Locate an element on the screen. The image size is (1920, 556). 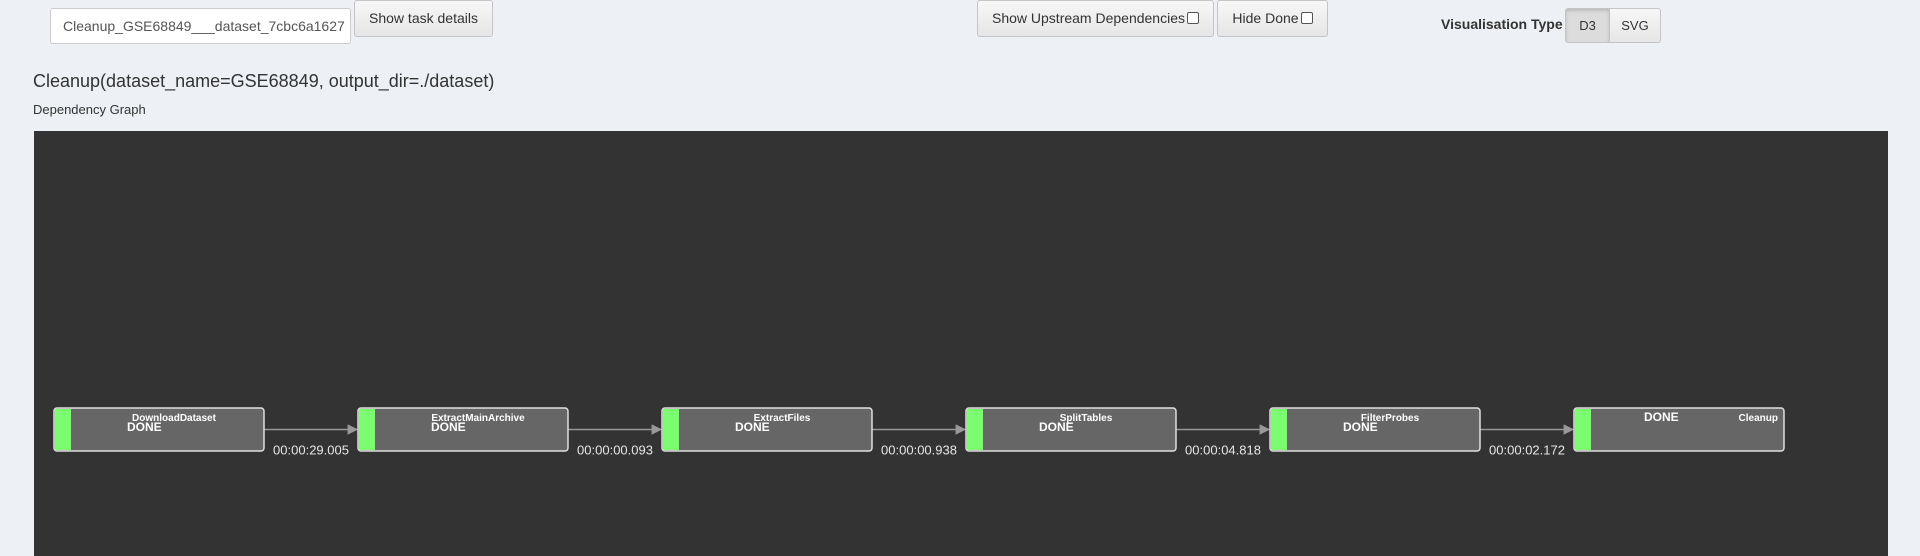
hide-done-toggle: Hide Done is located at coordinates (1272, 18).